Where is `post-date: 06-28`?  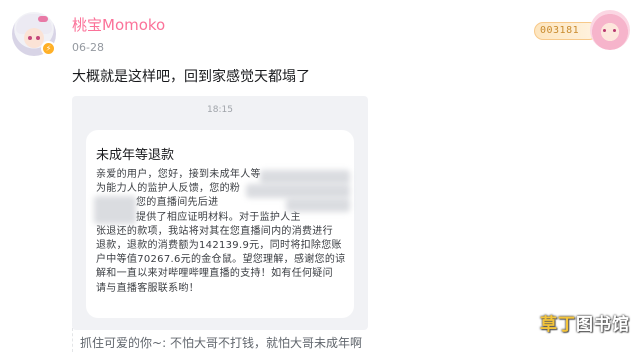 post-date: 06-28 is located at coordinates (88, 47).